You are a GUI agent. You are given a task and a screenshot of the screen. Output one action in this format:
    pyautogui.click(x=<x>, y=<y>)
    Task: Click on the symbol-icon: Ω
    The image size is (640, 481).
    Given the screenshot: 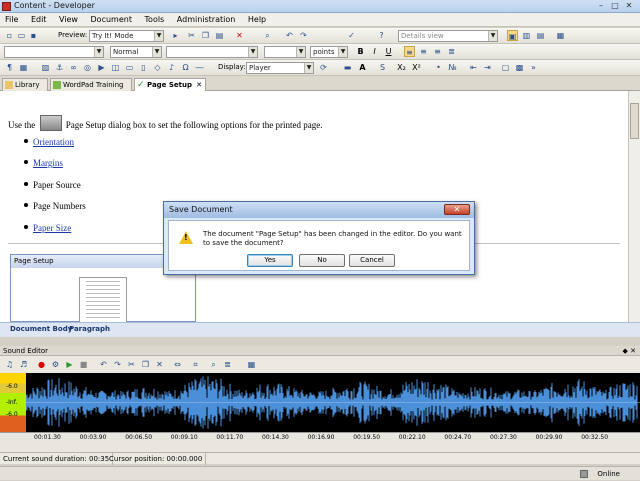 What is the action you would take?
    pyautogui.click(x=185, y=67)
    